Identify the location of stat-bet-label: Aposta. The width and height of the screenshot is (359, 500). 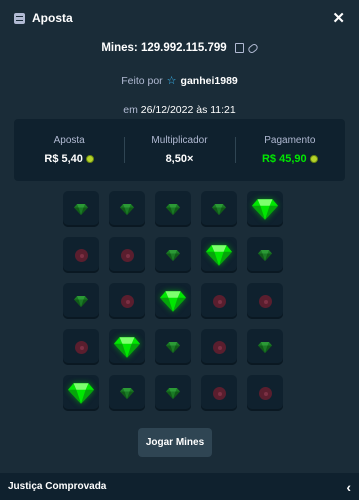
(69, 140).